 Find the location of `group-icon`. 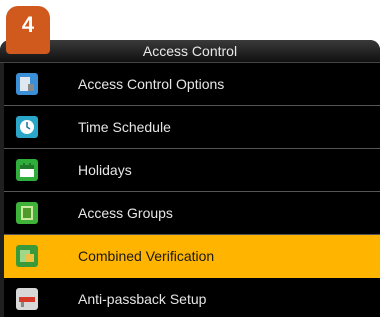

group-icon is located at coordinates (27, 213).